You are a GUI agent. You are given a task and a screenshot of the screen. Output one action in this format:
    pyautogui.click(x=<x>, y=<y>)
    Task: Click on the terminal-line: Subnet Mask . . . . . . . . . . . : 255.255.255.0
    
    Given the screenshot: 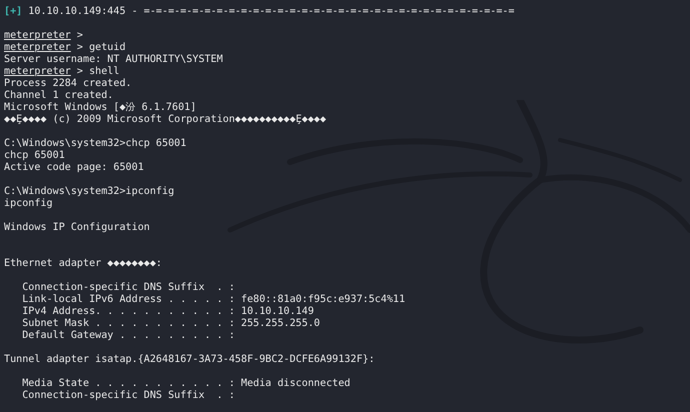 What is the action you would take?
    pyautogui.click(x=170, y=324)
    